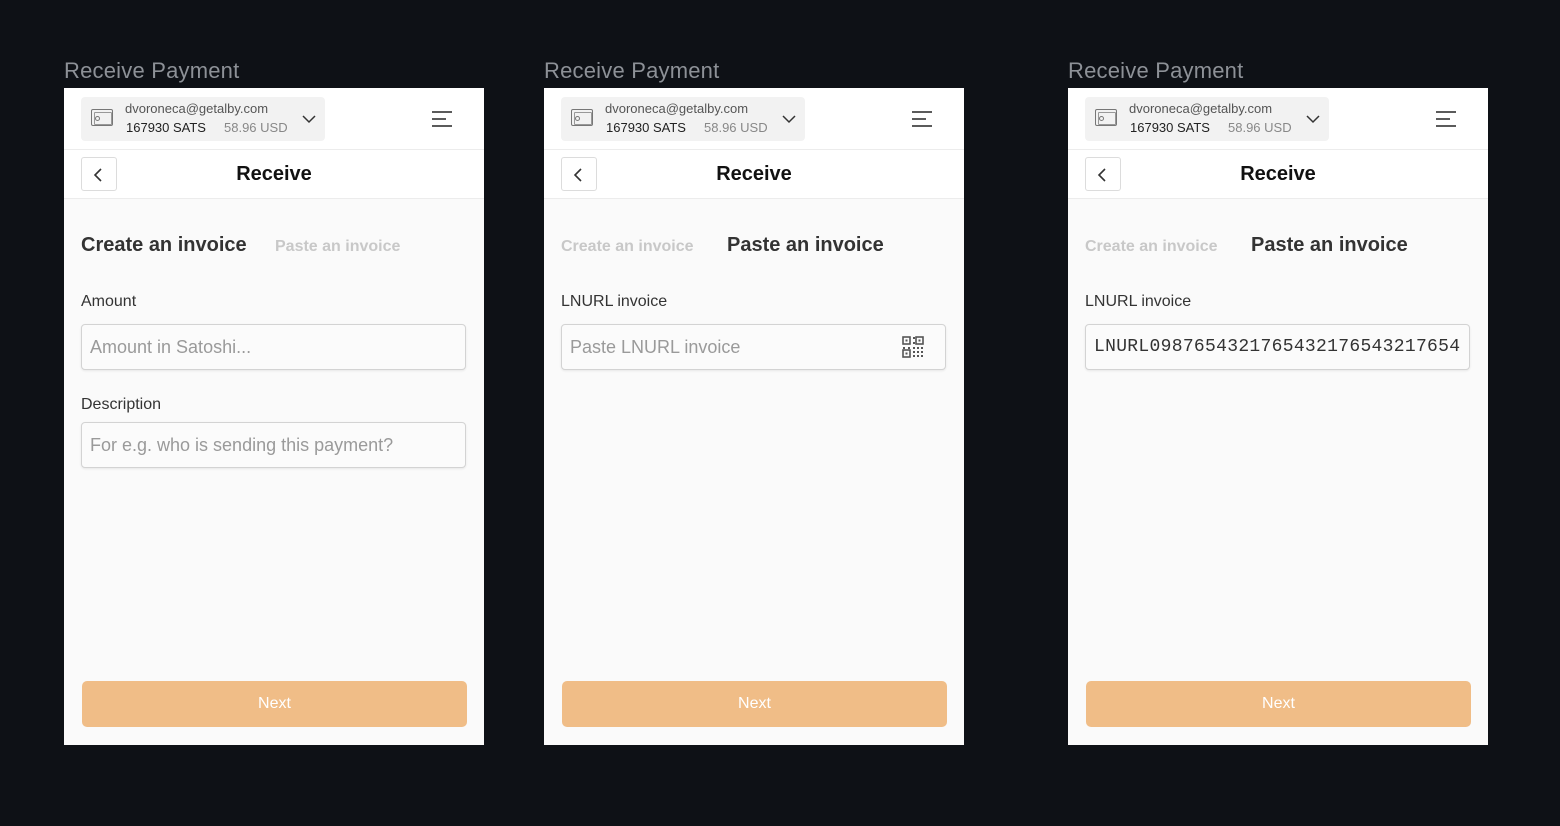 The image size is (1560, 826). What do you see at coordinates (273, 445) in the screenshot?
I see `description-input` at bounding box center [273, 445].